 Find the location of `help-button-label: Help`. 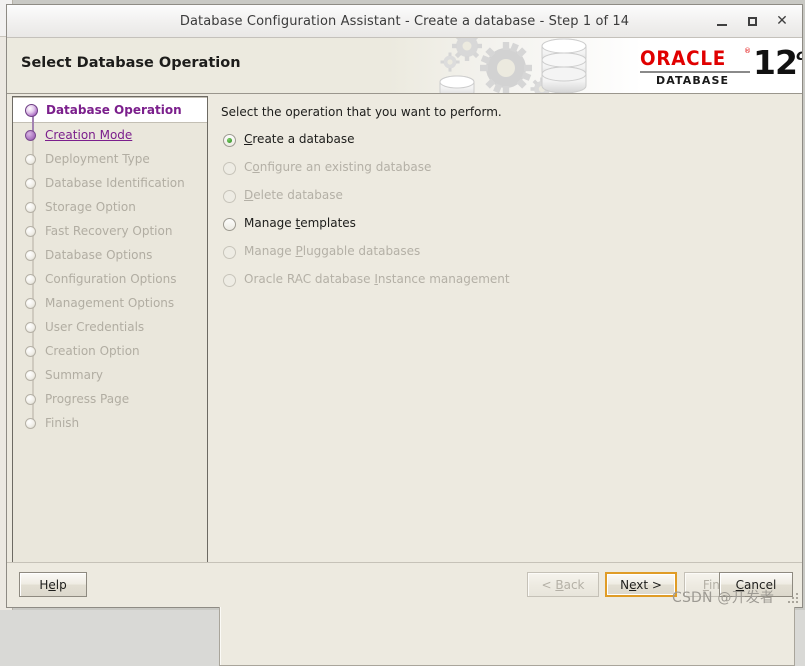

help-button-label: Help is located at coordinates (53, 584).